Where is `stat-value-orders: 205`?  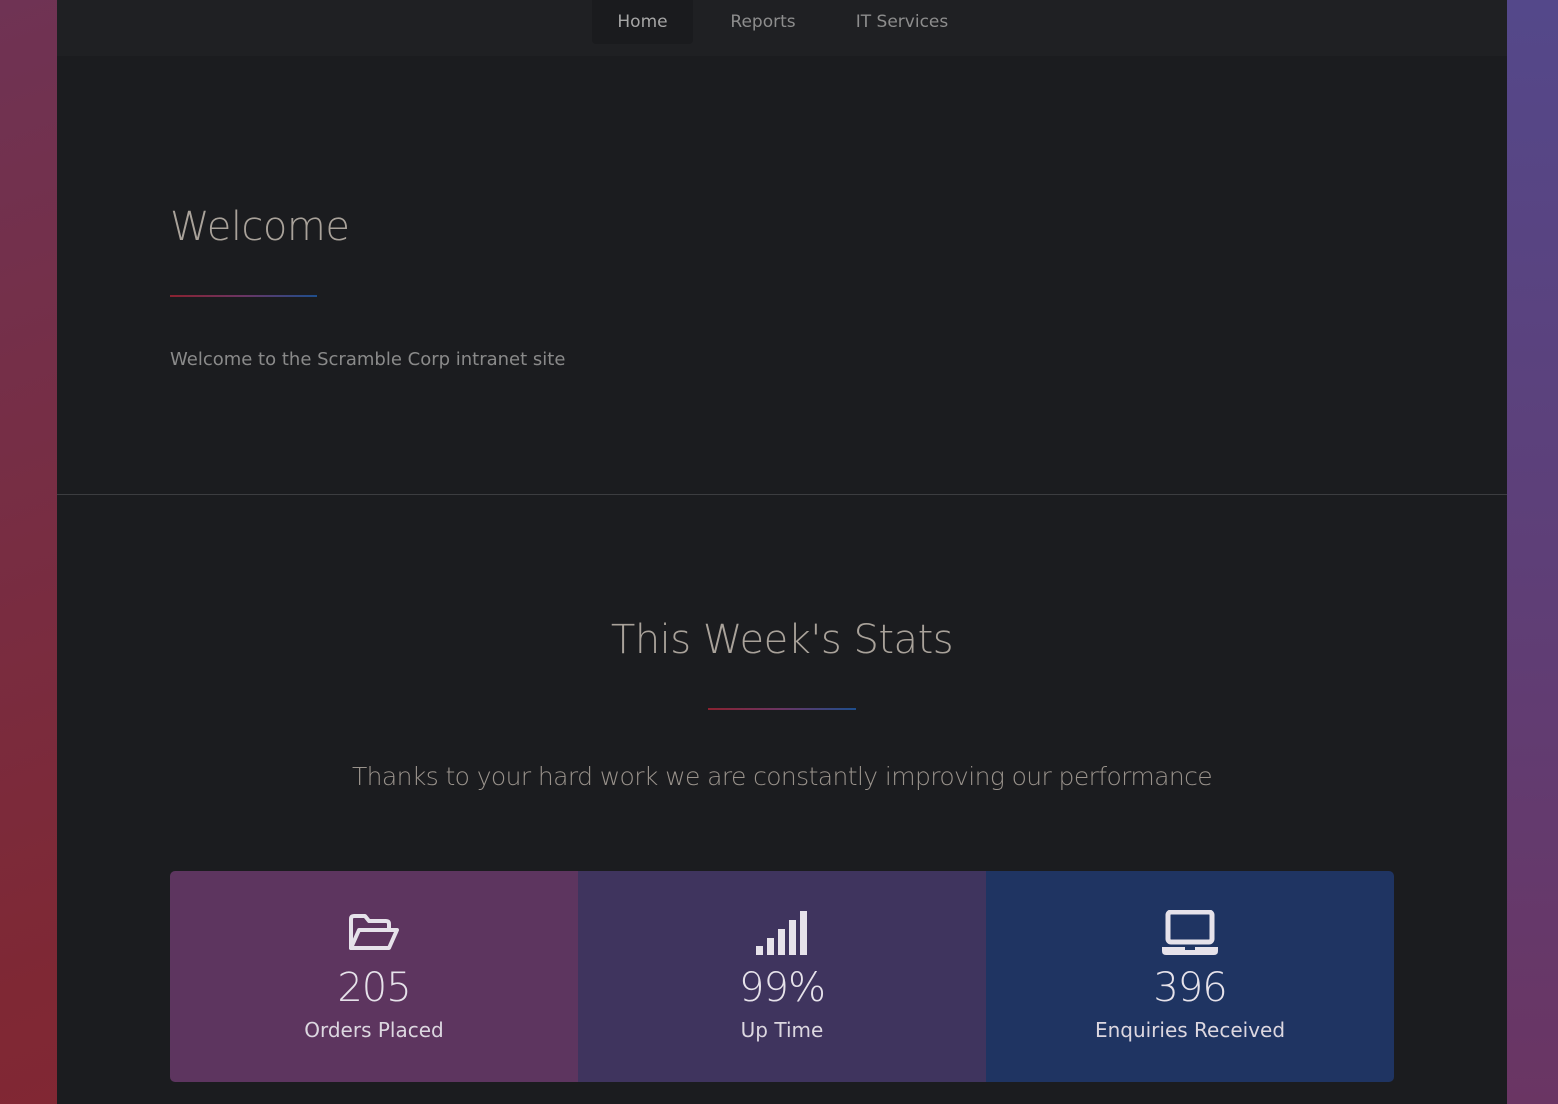 stat-value-orders: 205 is located at coordinates (374, 988).